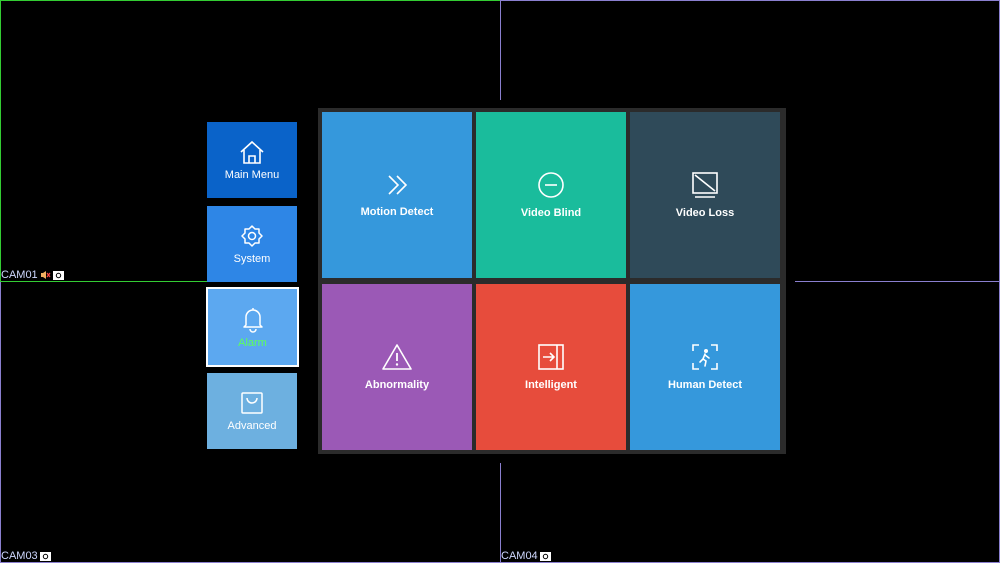  What do you see at coordinates (19, 556) in the screenshot?
I see `cam03-name: CAM03` at bounding box center [19, 556].